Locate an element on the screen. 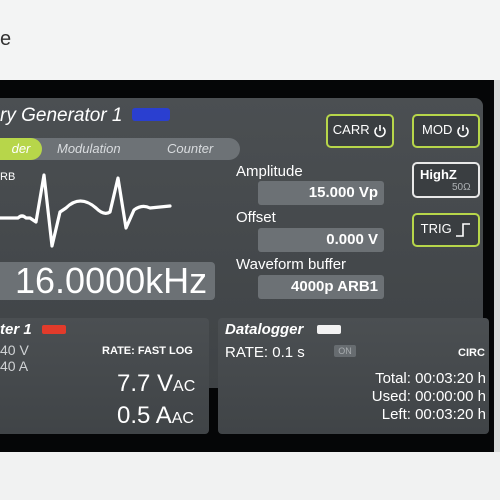 Image resolution: width=500 pixels, height=500 pixels. meter-voltage-reading: 7.7 VAC is located at coordinates (156, 384).